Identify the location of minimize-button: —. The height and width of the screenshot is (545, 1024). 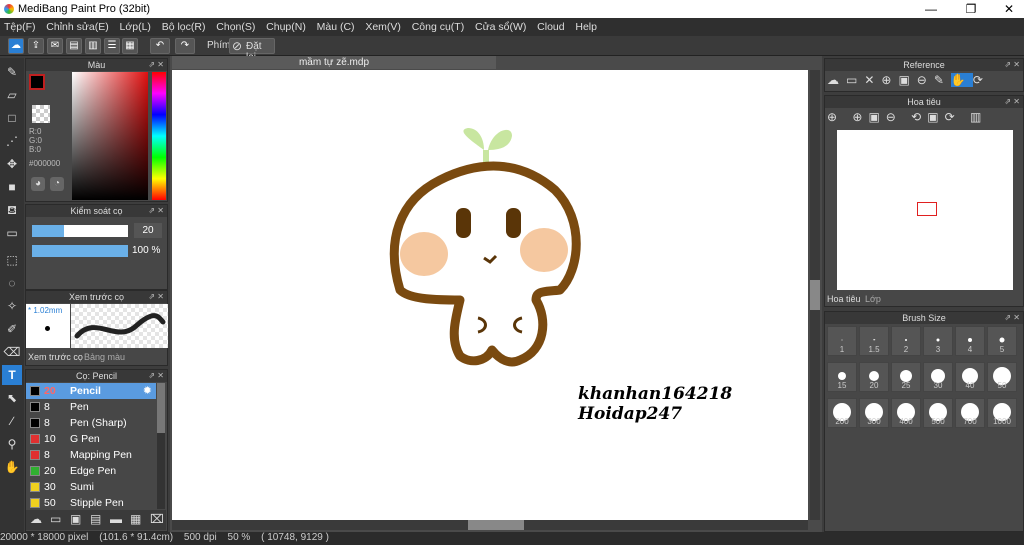
(931, 9).